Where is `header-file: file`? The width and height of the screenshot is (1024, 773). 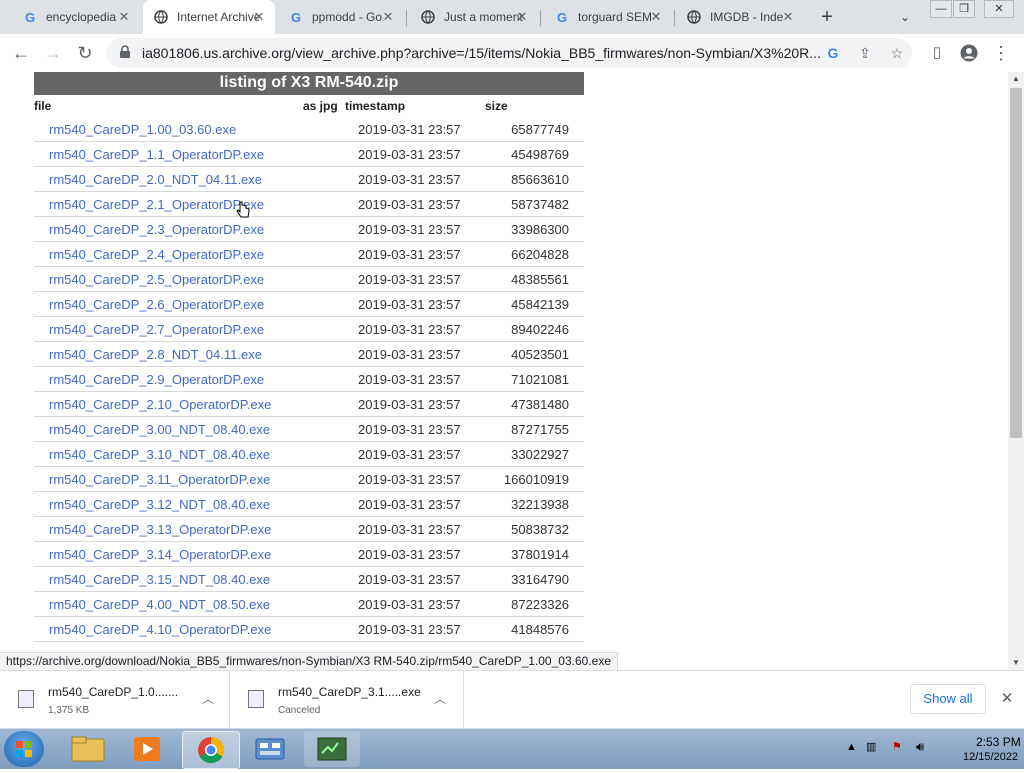 header-file: file is located at coordinates (43, 106).